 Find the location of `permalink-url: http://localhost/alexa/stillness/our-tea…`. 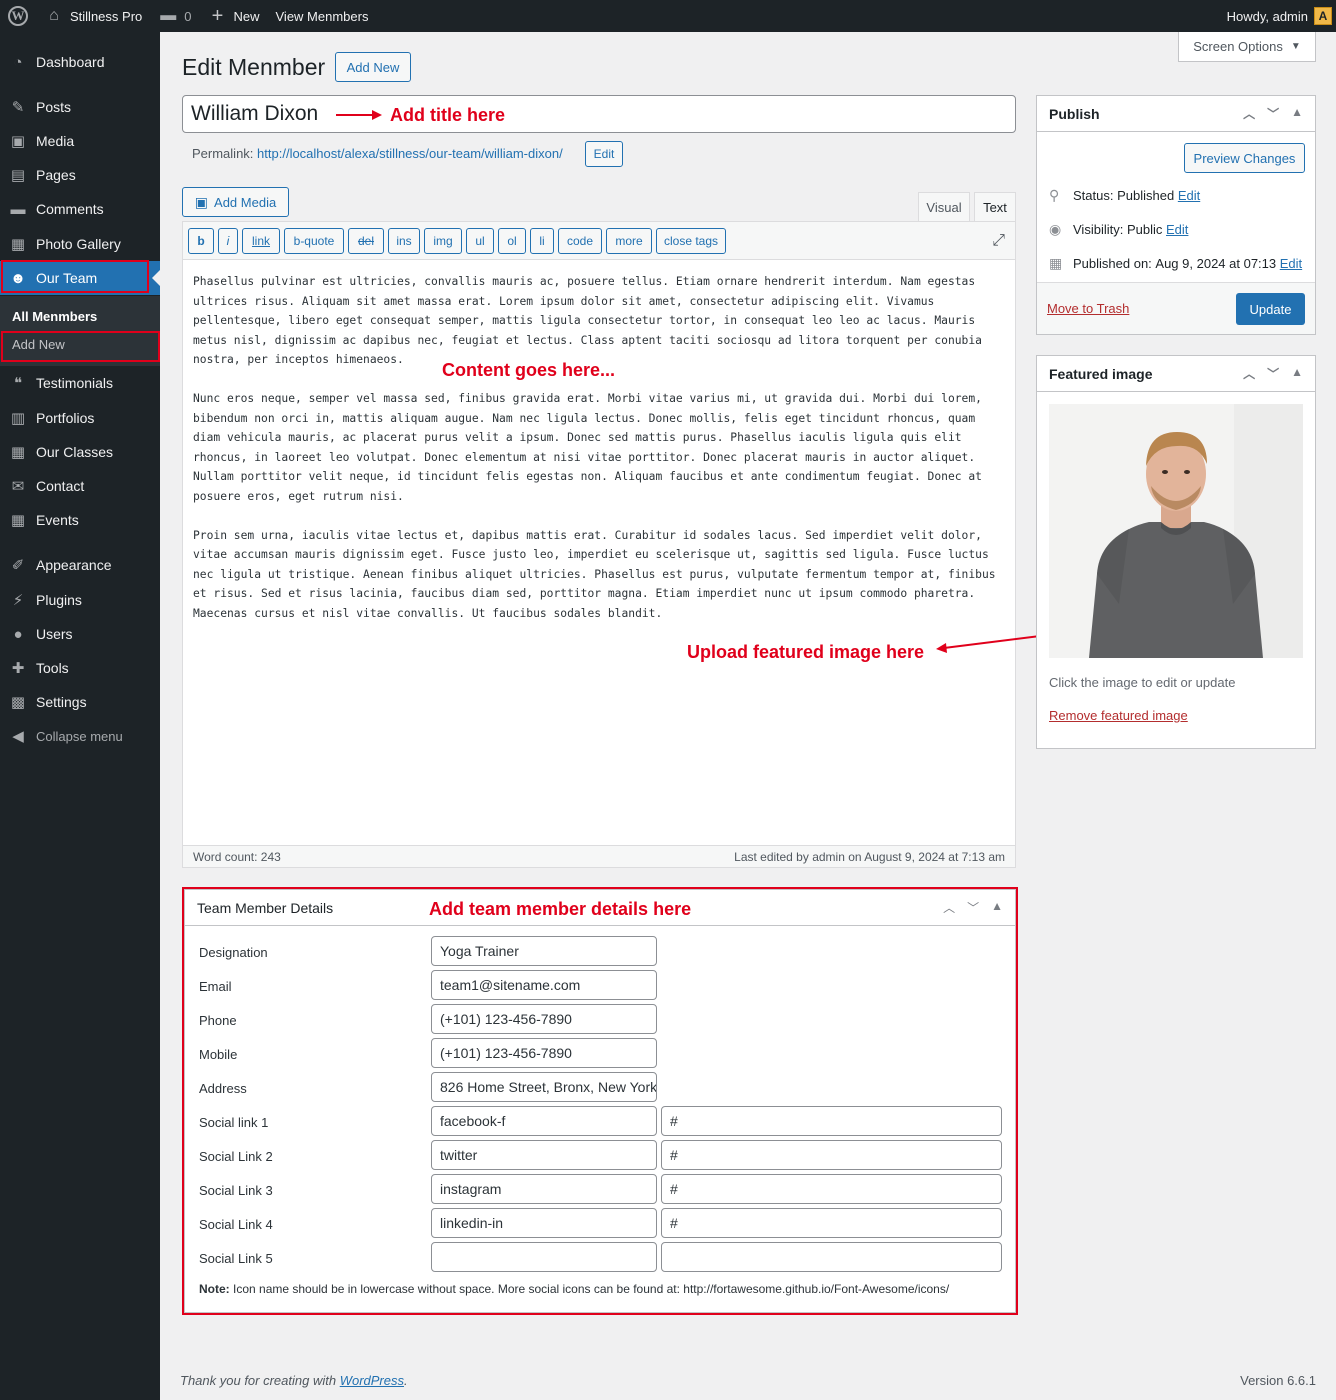

permalink-url: http://localhost/alexa/stillness/our-tea… is located at coordinates (410, 153).